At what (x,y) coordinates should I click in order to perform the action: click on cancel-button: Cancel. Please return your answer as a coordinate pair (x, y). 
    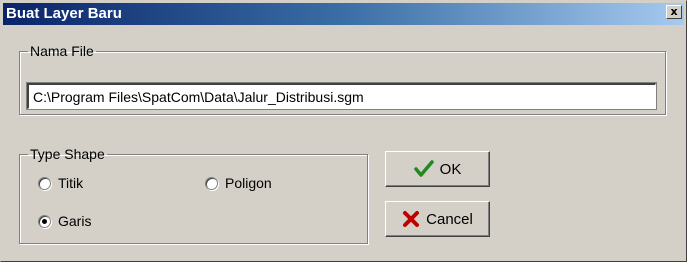
    Looking at the image, I should click on (437, 219).